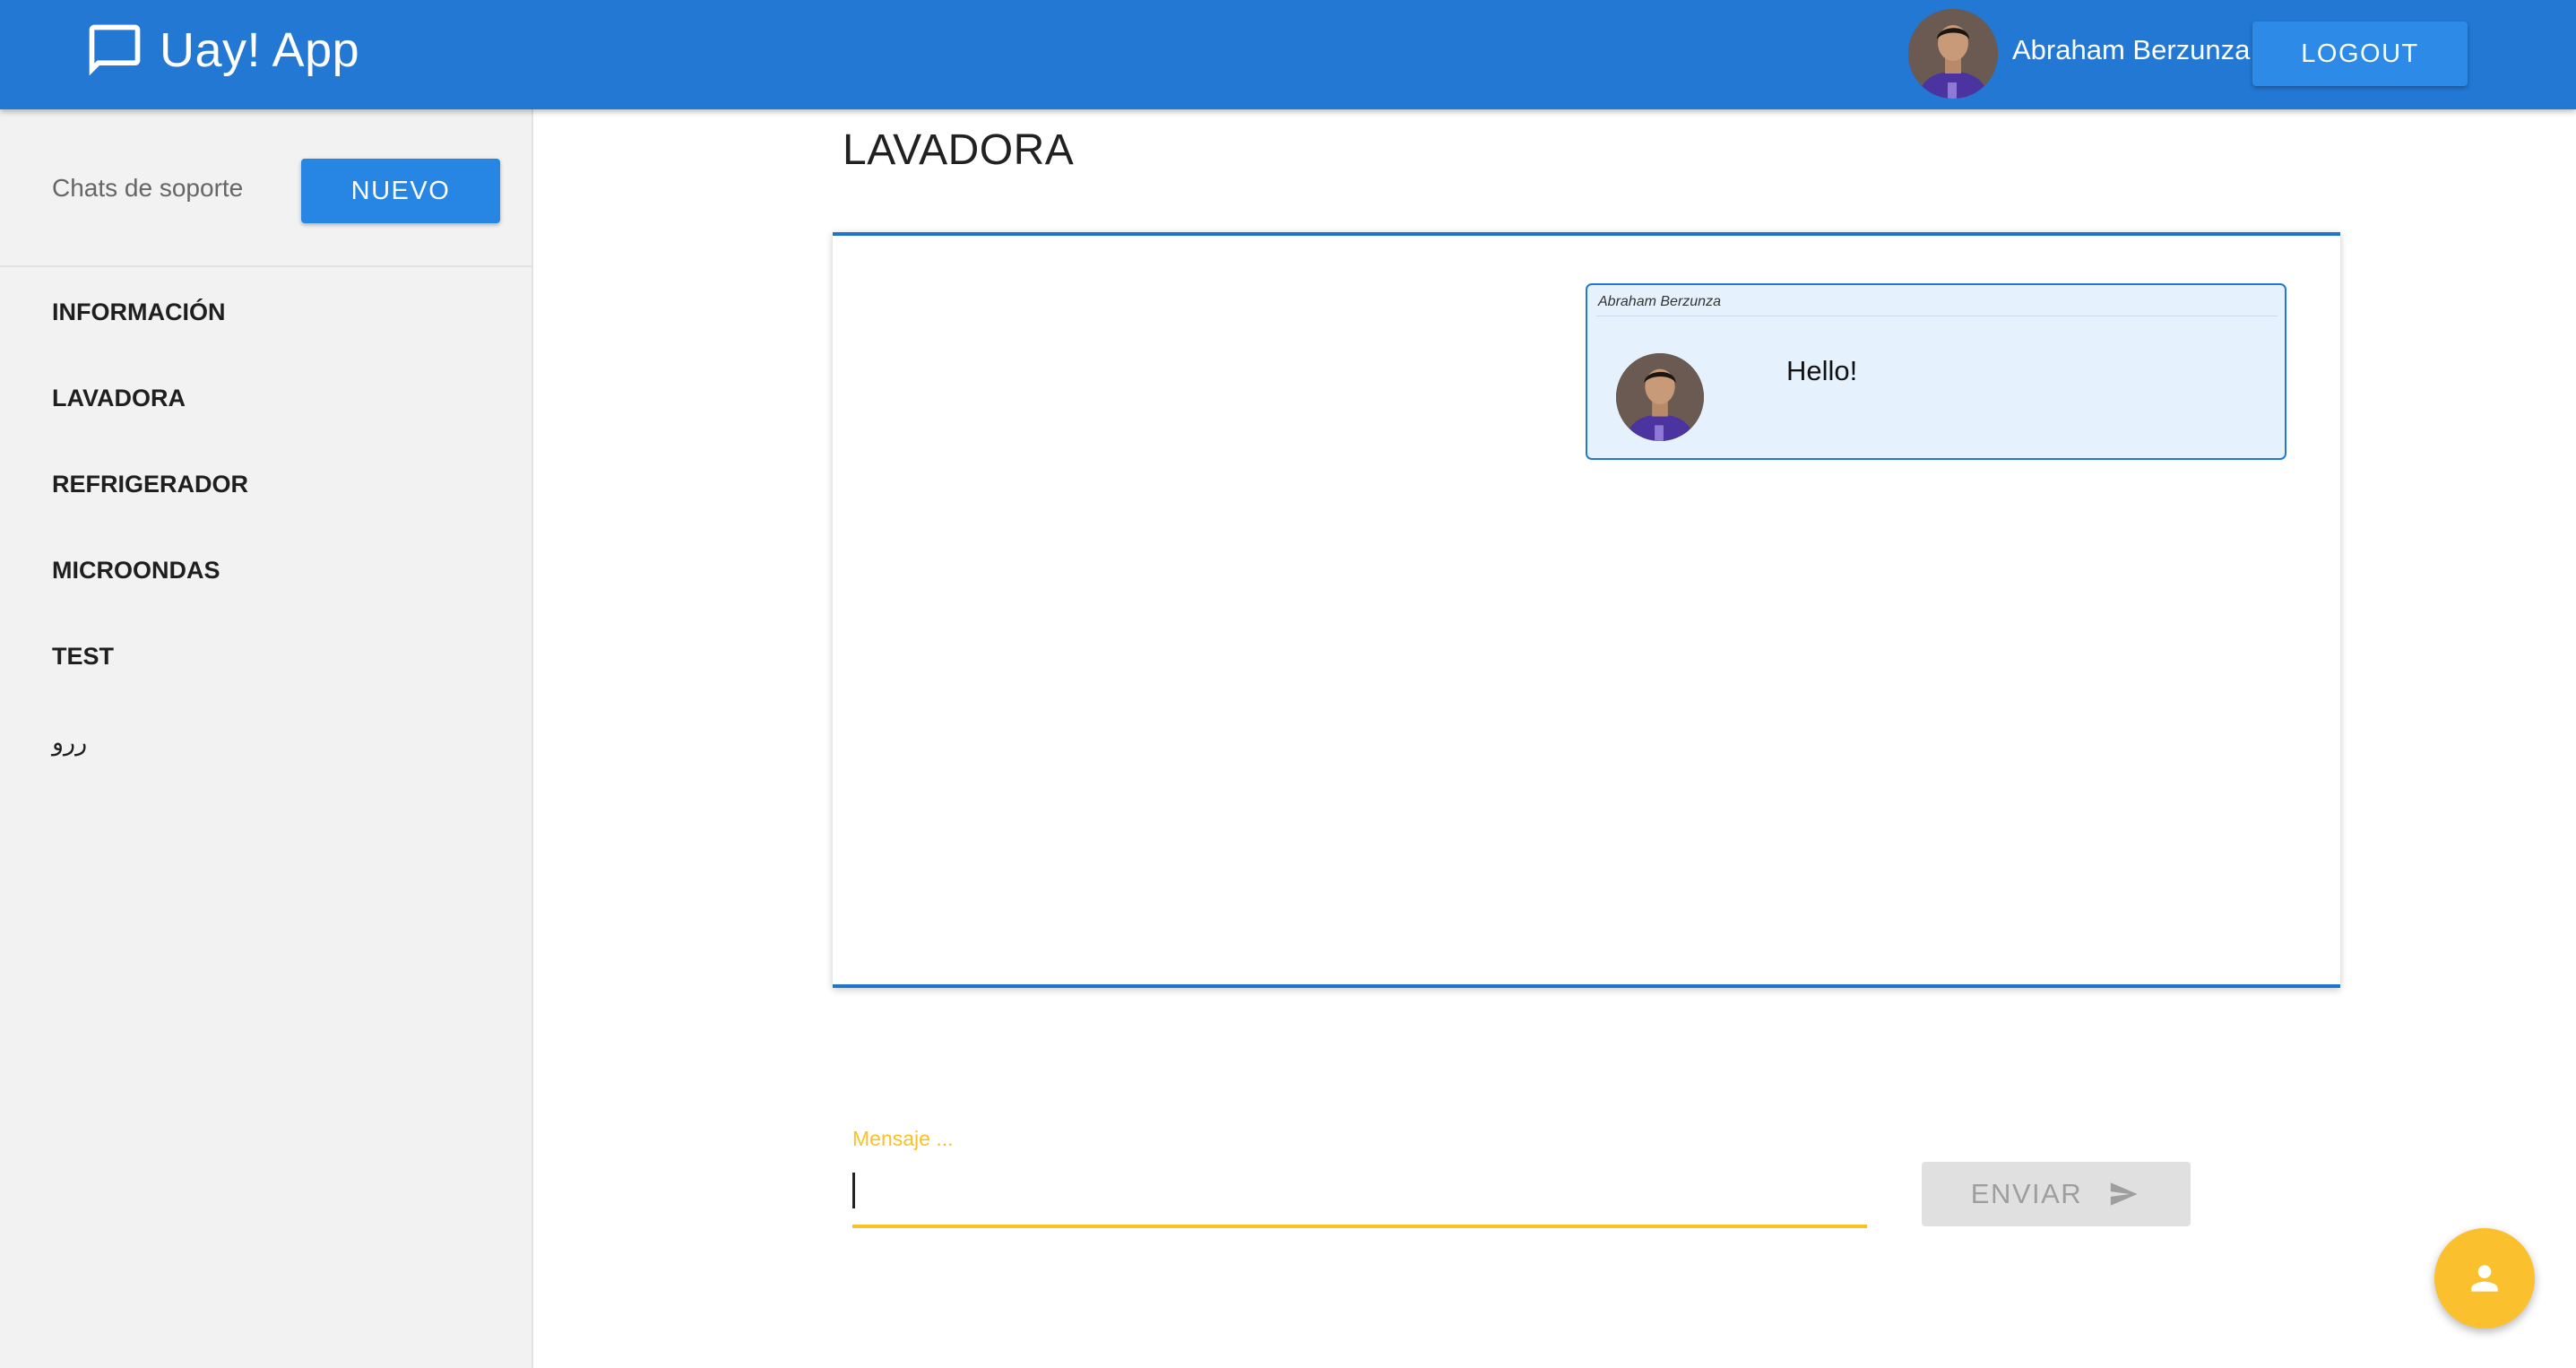 The height and width of the screenshot is (1368, 2576). I want to click on send-button: ENVIAR, so click(2056, 1194).